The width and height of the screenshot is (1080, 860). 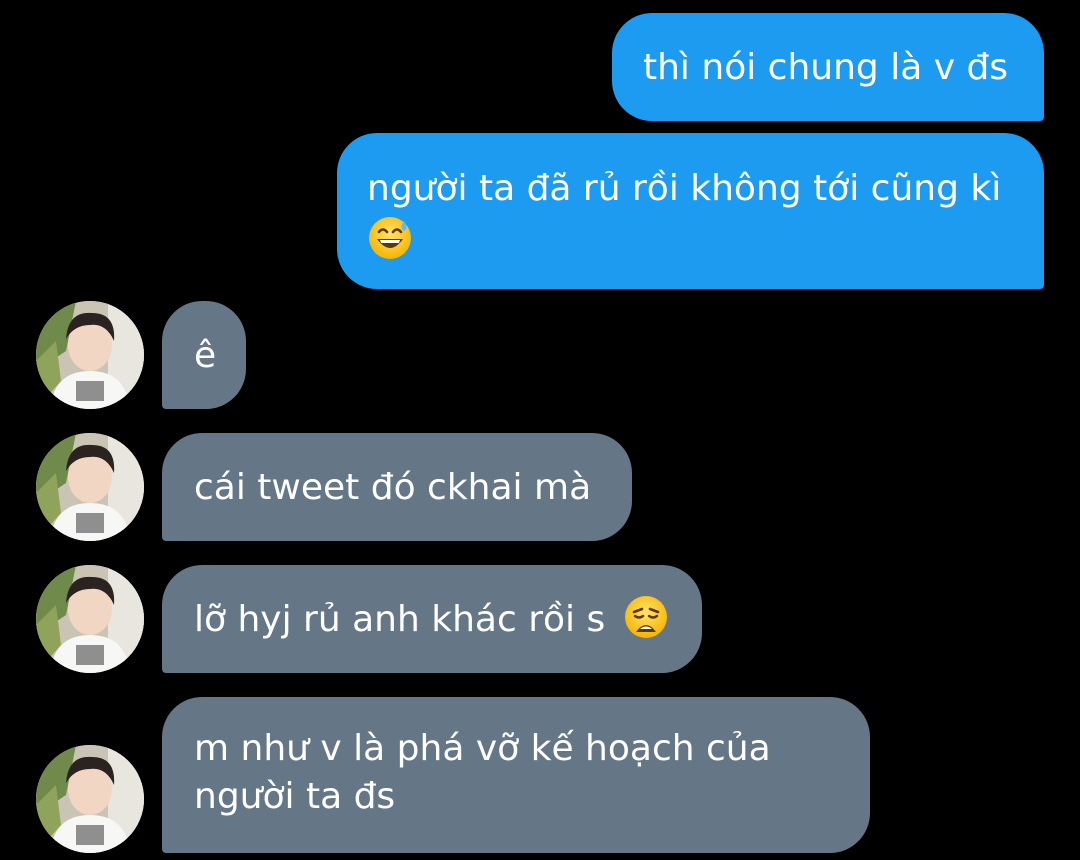 I want to click on message-text: lỡ hyj rủ anh khác rồi s, so click(x=400, y=619).